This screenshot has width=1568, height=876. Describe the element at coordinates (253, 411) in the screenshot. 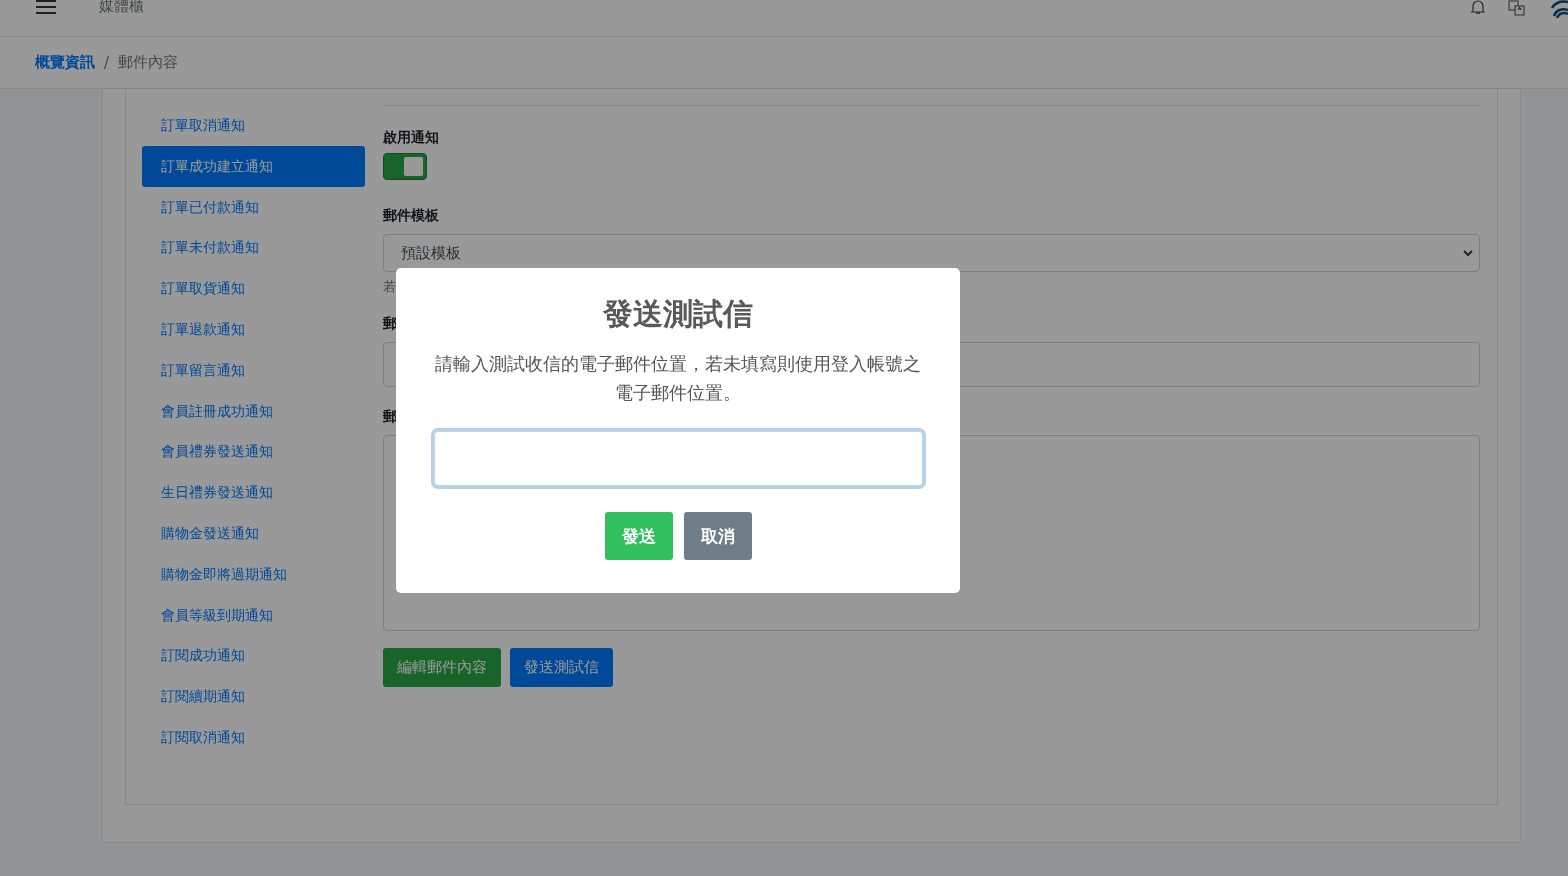

I see `sidebar-item: 會員註冊成功通知` at that location.